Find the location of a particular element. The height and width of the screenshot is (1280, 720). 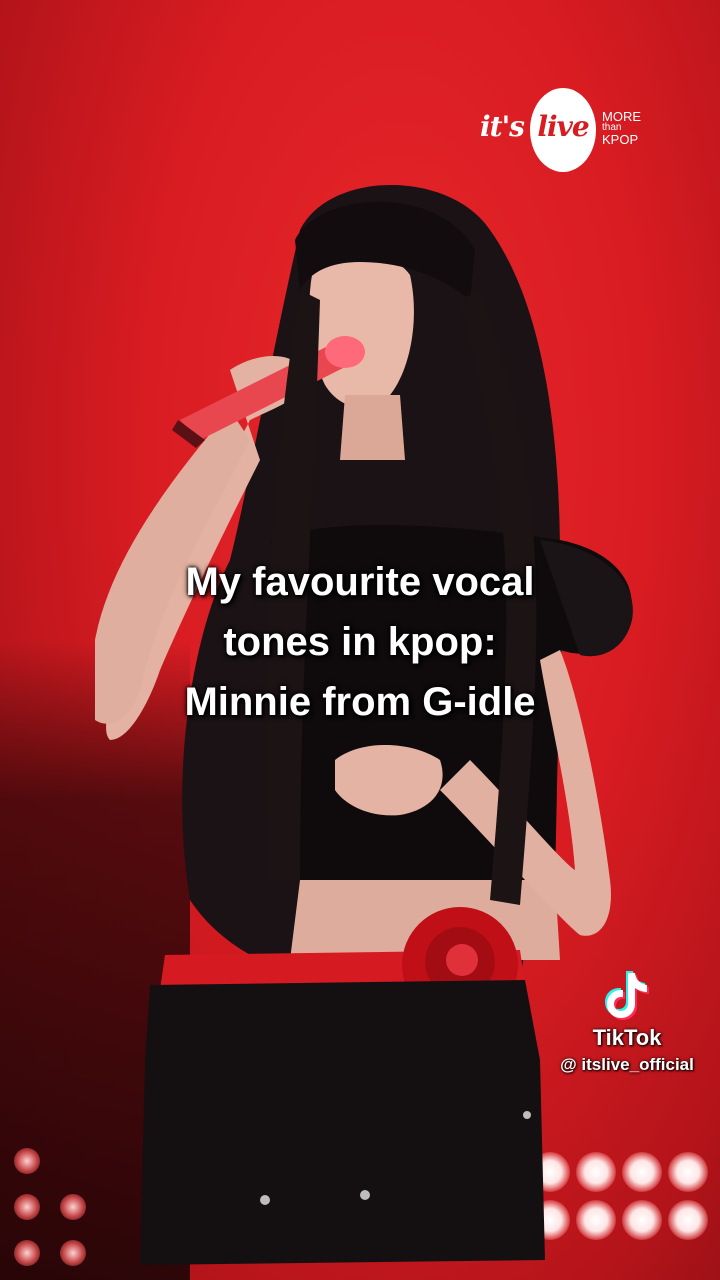

logo-tagline: MORE than KPOP is located at coordinates (621, 128).